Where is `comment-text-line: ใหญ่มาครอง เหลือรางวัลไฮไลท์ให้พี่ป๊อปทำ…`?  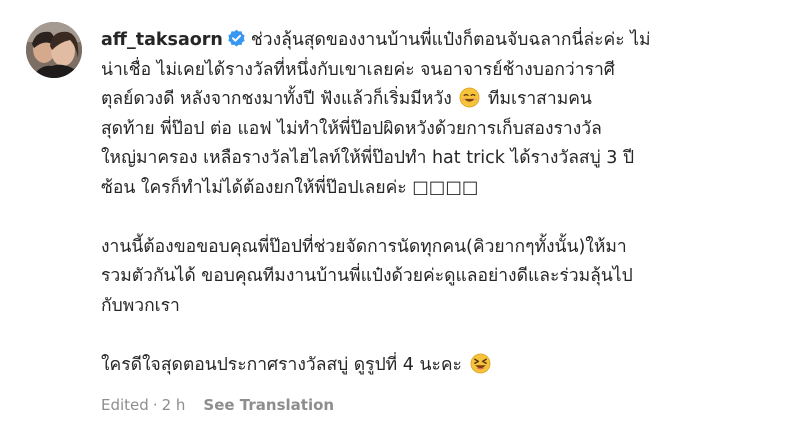
comment-text-line: ใหญ่มาครอง เหลือรางวัลไฮไลท์ให้พี่ป๊อปทำ… is located at coordinates (368, 158).